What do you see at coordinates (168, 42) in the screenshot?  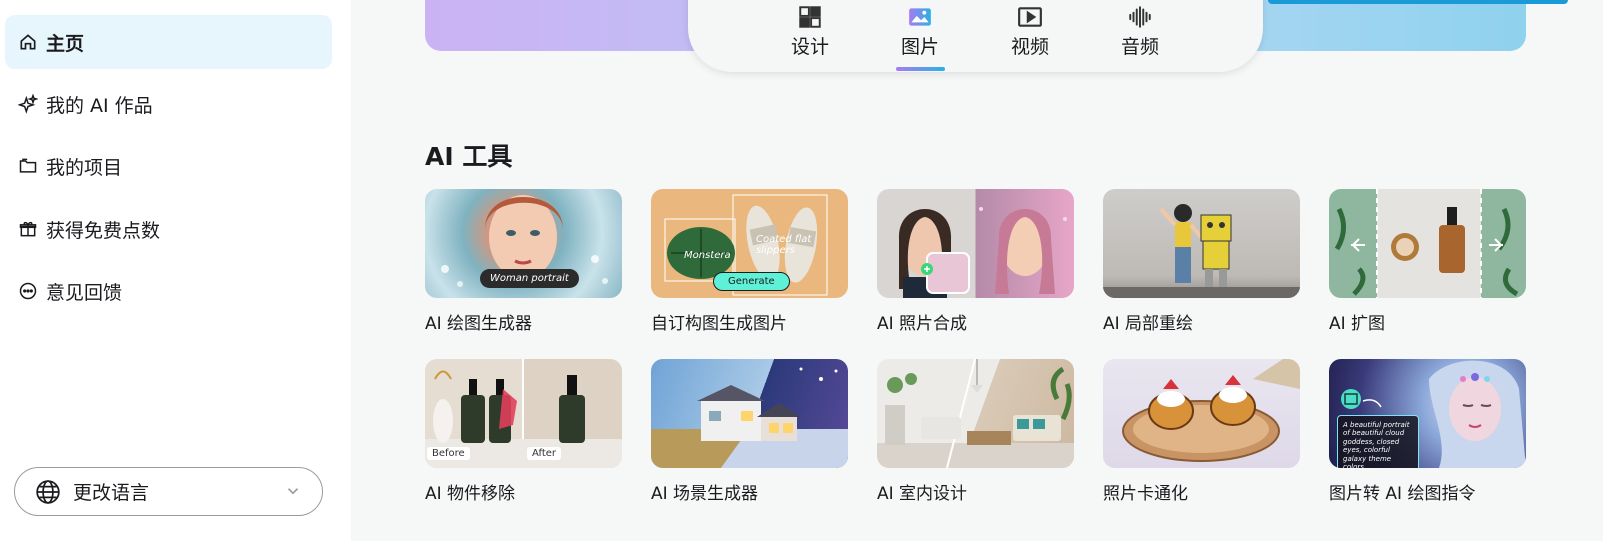 I see `sidebar-item-home: 主页` at bounding box center [168, 42].